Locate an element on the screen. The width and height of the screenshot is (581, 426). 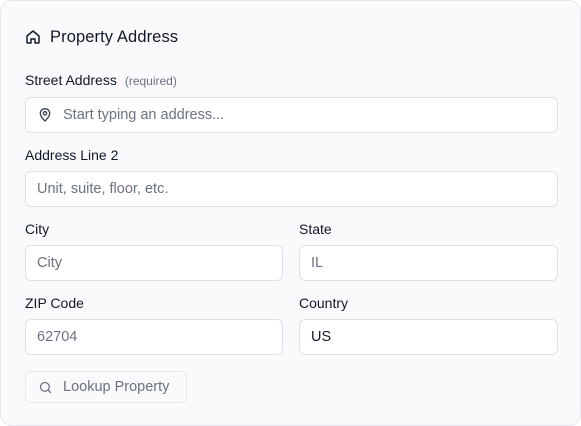
zip-label: ZIP Code is located at coordinates (54, 303).